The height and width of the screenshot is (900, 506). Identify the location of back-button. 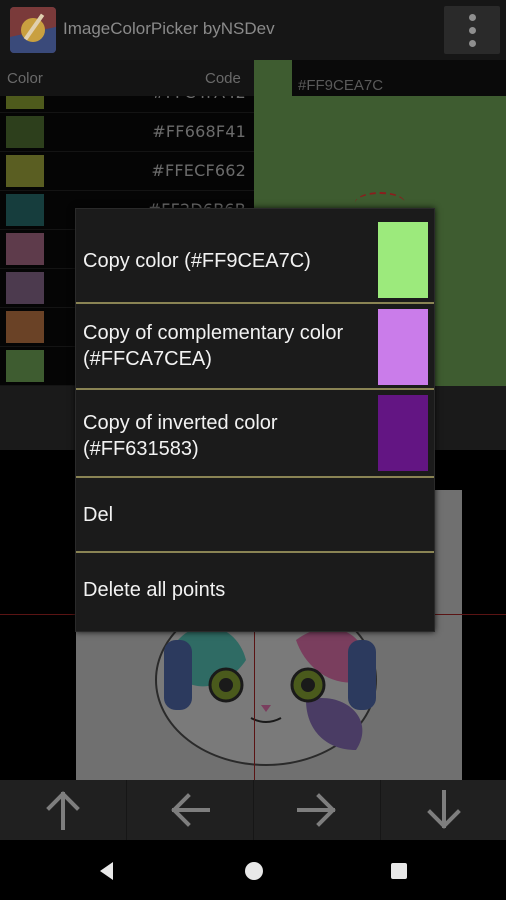
(107, 871).